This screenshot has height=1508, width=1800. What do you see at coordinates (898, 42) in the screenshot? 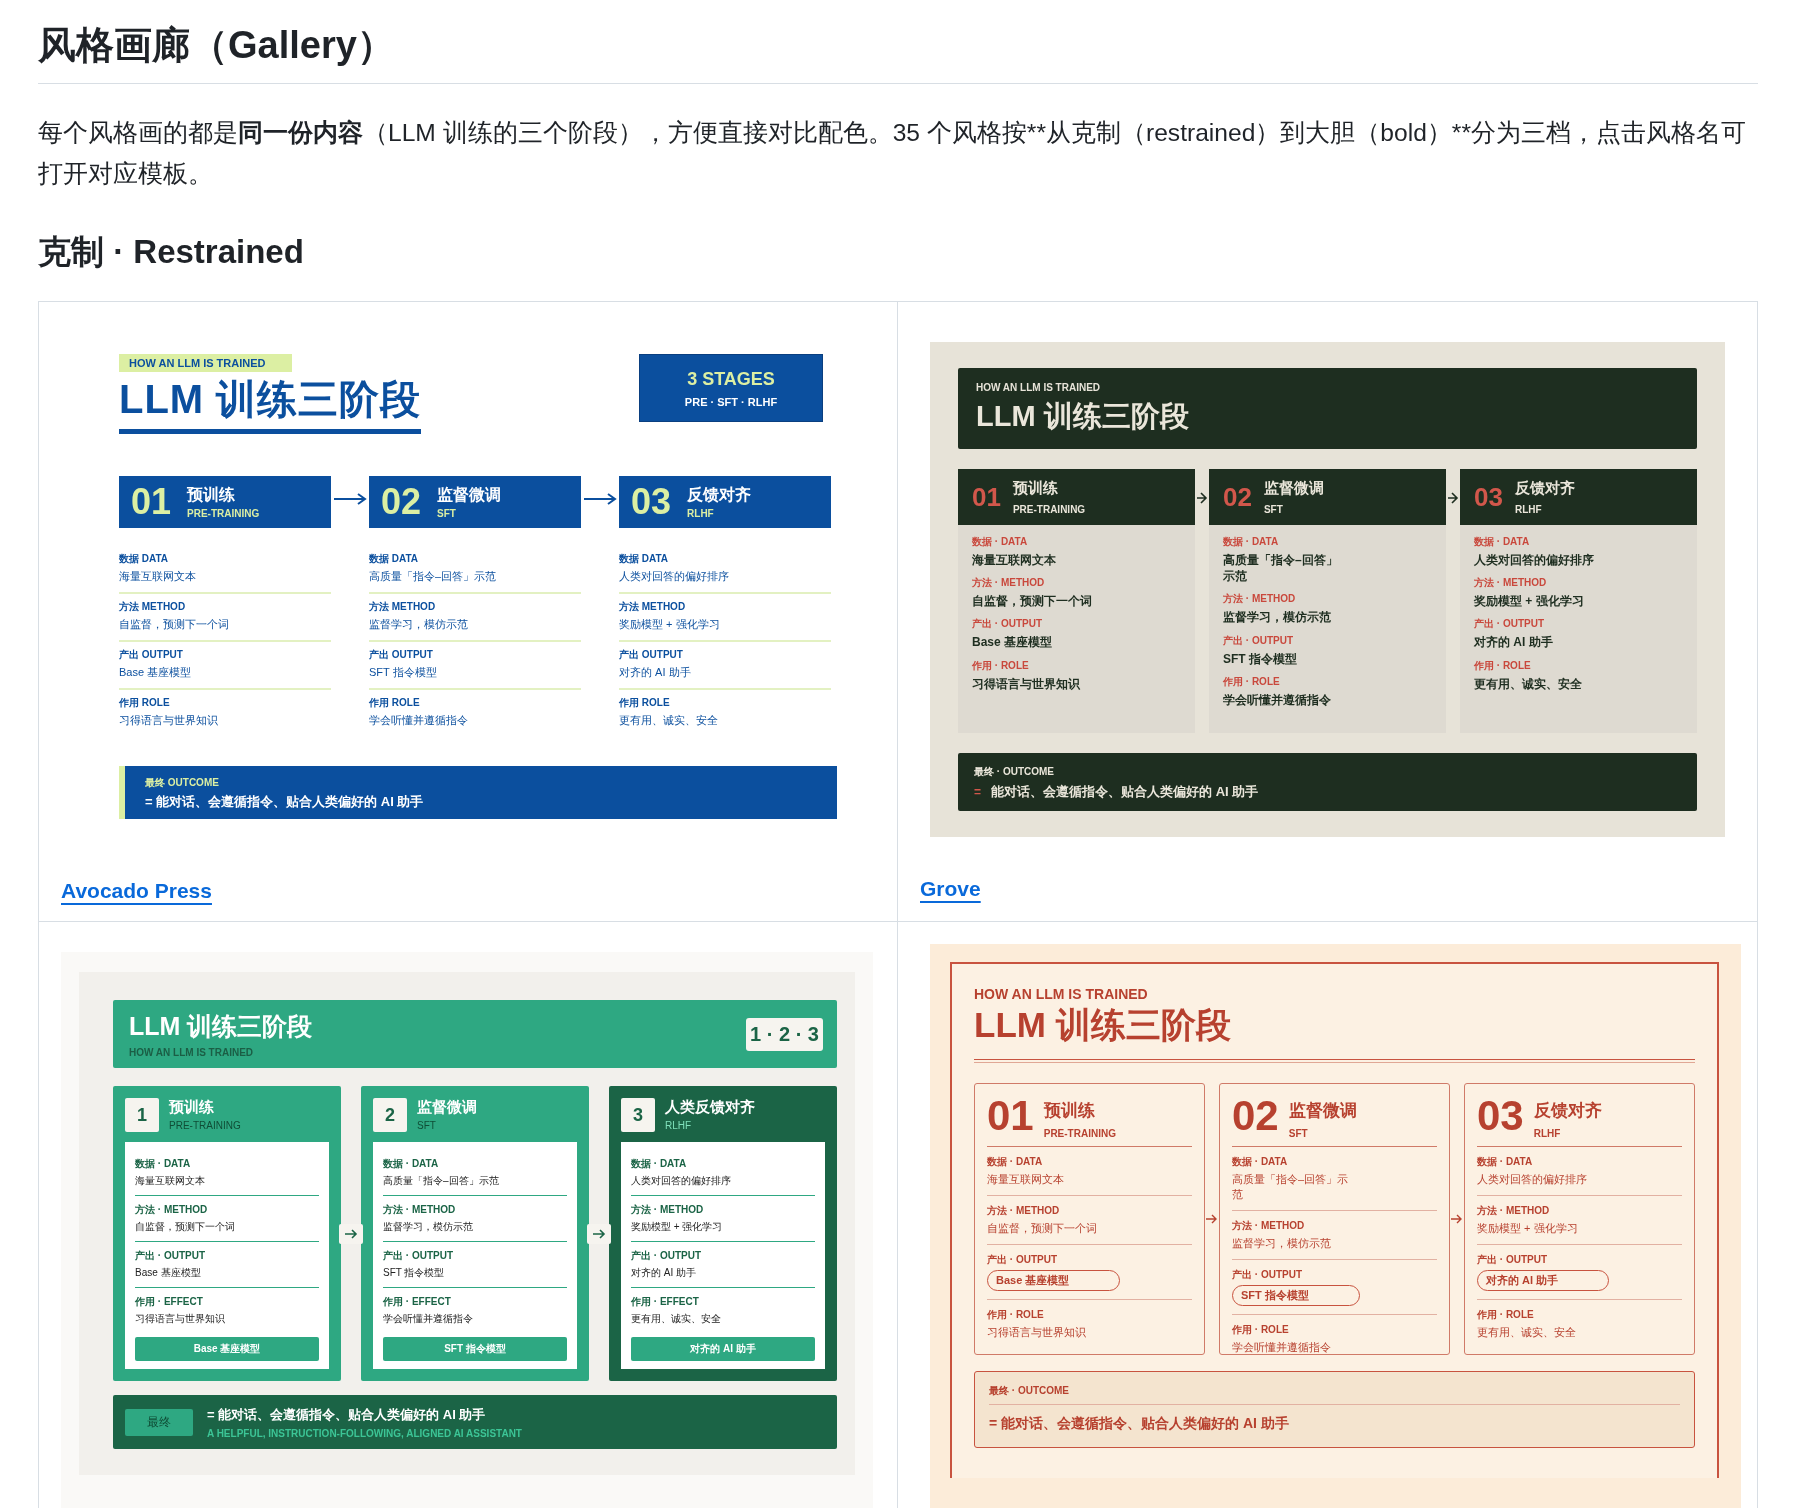
I see `page-heading: 风格画廊（Gallery）` at bounding box center [898, 42].